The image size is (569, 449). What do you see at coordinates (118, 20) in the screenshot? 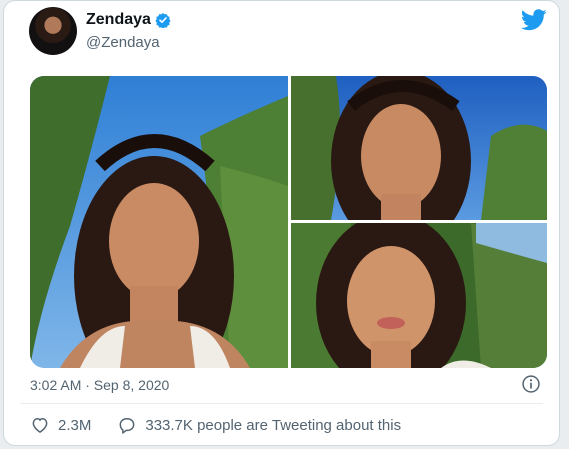
I see `author-name: Zendaya` at bounding box center [118, 20].